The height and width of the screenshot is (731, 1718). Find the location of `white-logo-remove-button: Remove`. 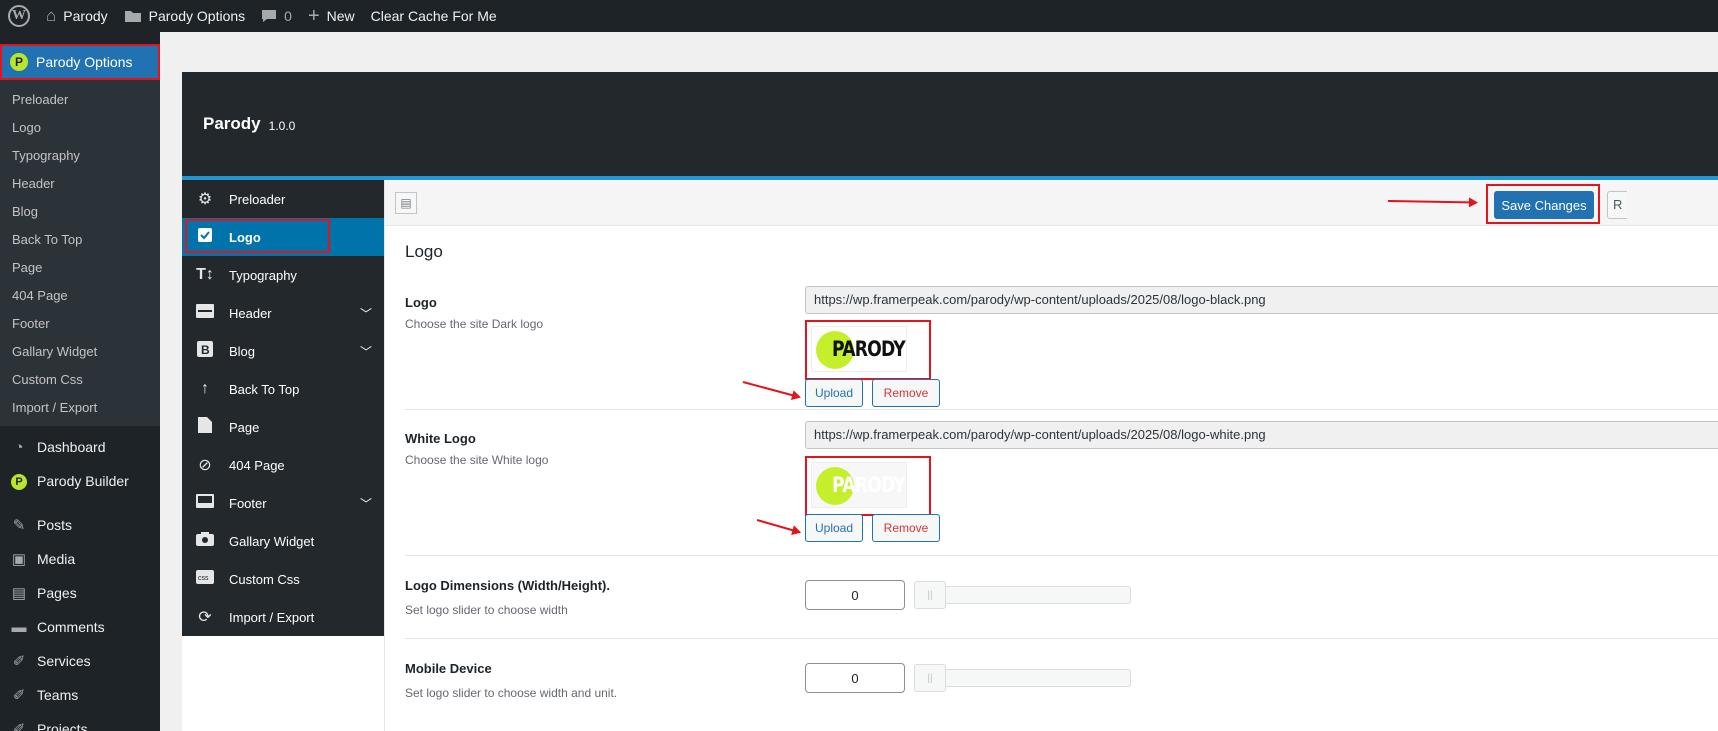

white-logo-remove-button: Remove is located at coordinates (906, 528).